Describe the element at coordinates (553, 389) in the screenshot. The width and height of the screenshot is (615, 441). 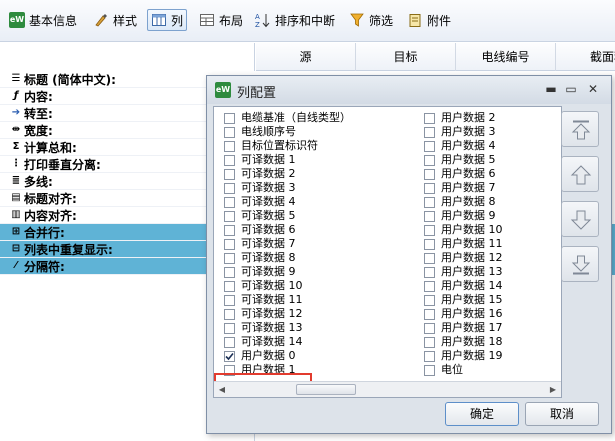
I see `scroll-right-icon: ▶` at that location.